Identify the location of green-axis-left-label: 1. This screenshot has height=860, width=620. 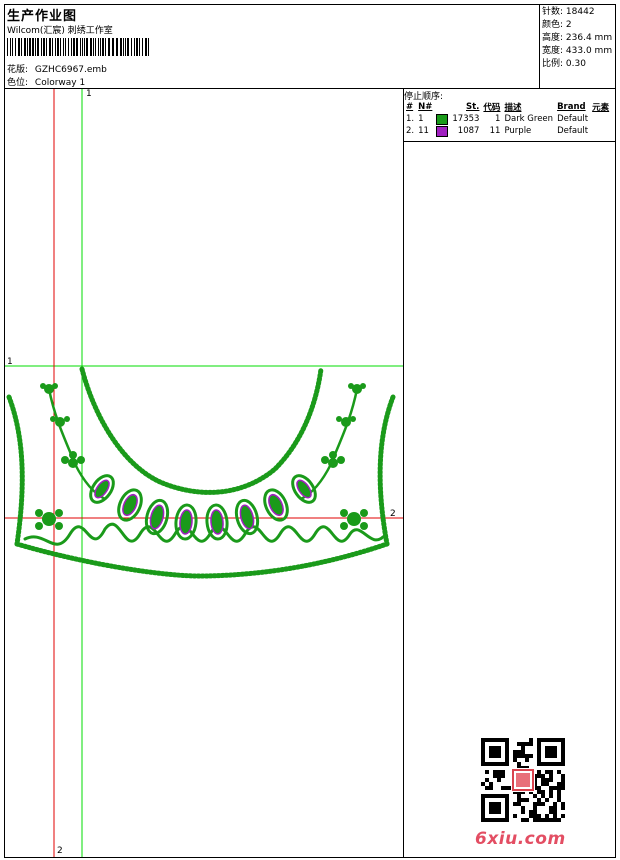
(10, 362).